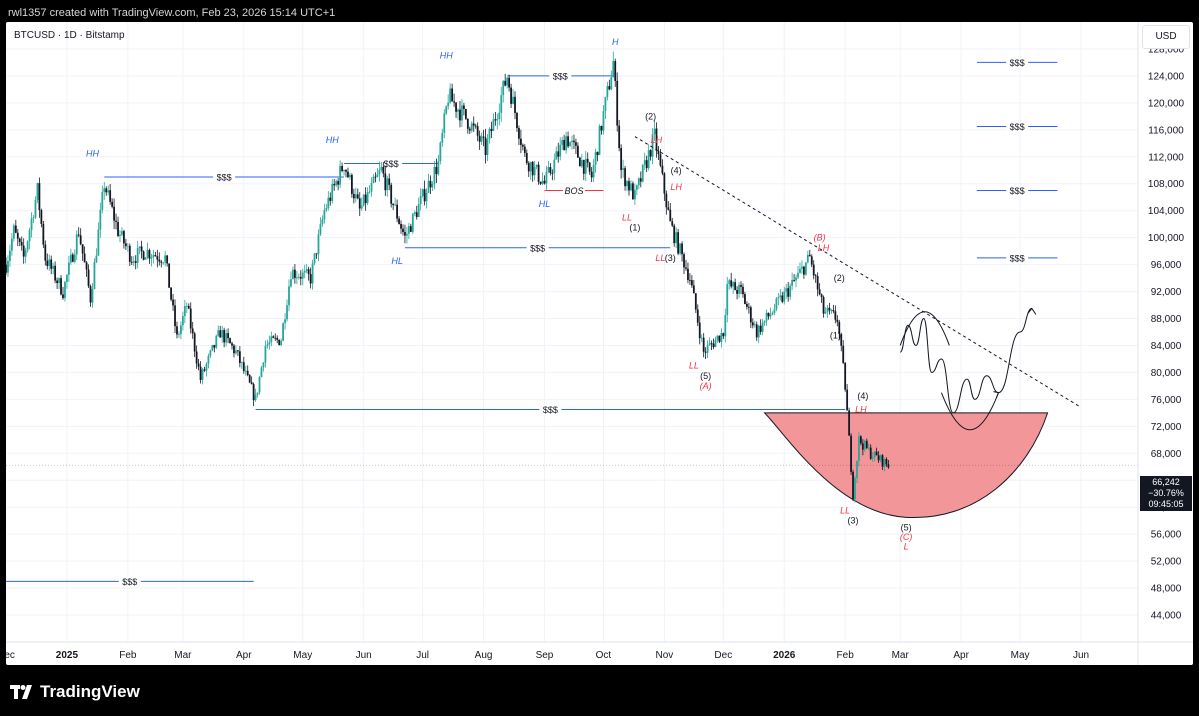 This screenshot has width=1199, height=716. What do you see at coordinates (996, 394) in the screenshot?
I see `projection-arc-arrow` at bounding box center [996, 394].